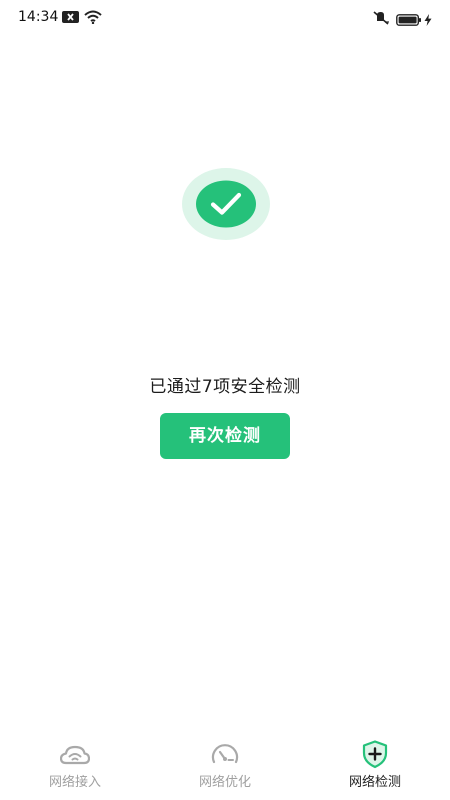 This screenshot has width=450, height=800. What do you see at coordinates (225, 17) in the screenshot?
I see `status-bar: 14:34` at bounding box center [225, 17].